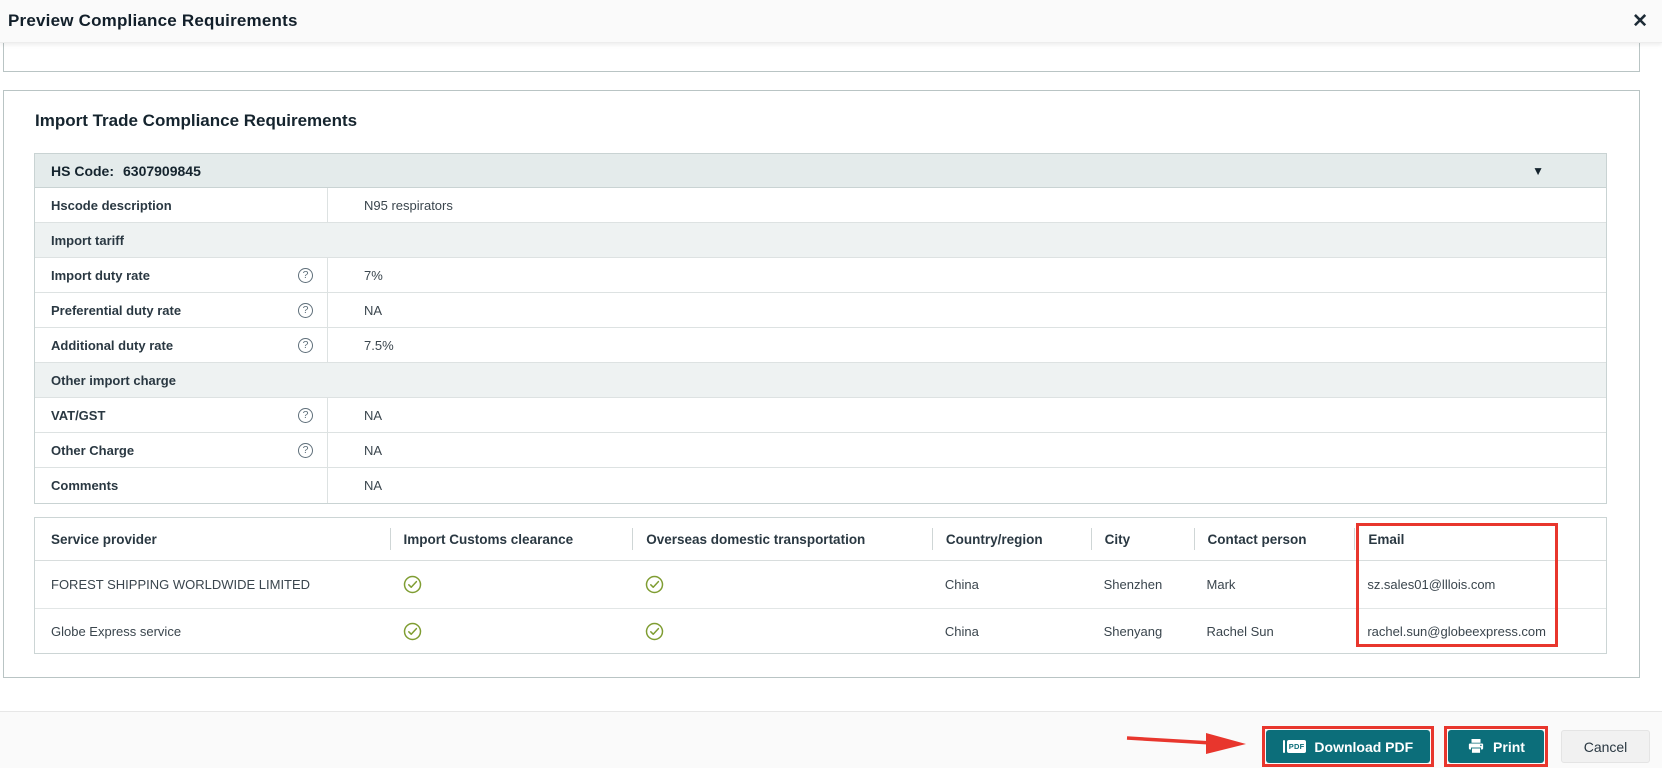 This screenshot has width=1662, height=768. What do you see at coordinates (196, 120) in the screenshot?
I see `section-heading: Import Trade Compliance Requirements` at bounding box center [196, 120].